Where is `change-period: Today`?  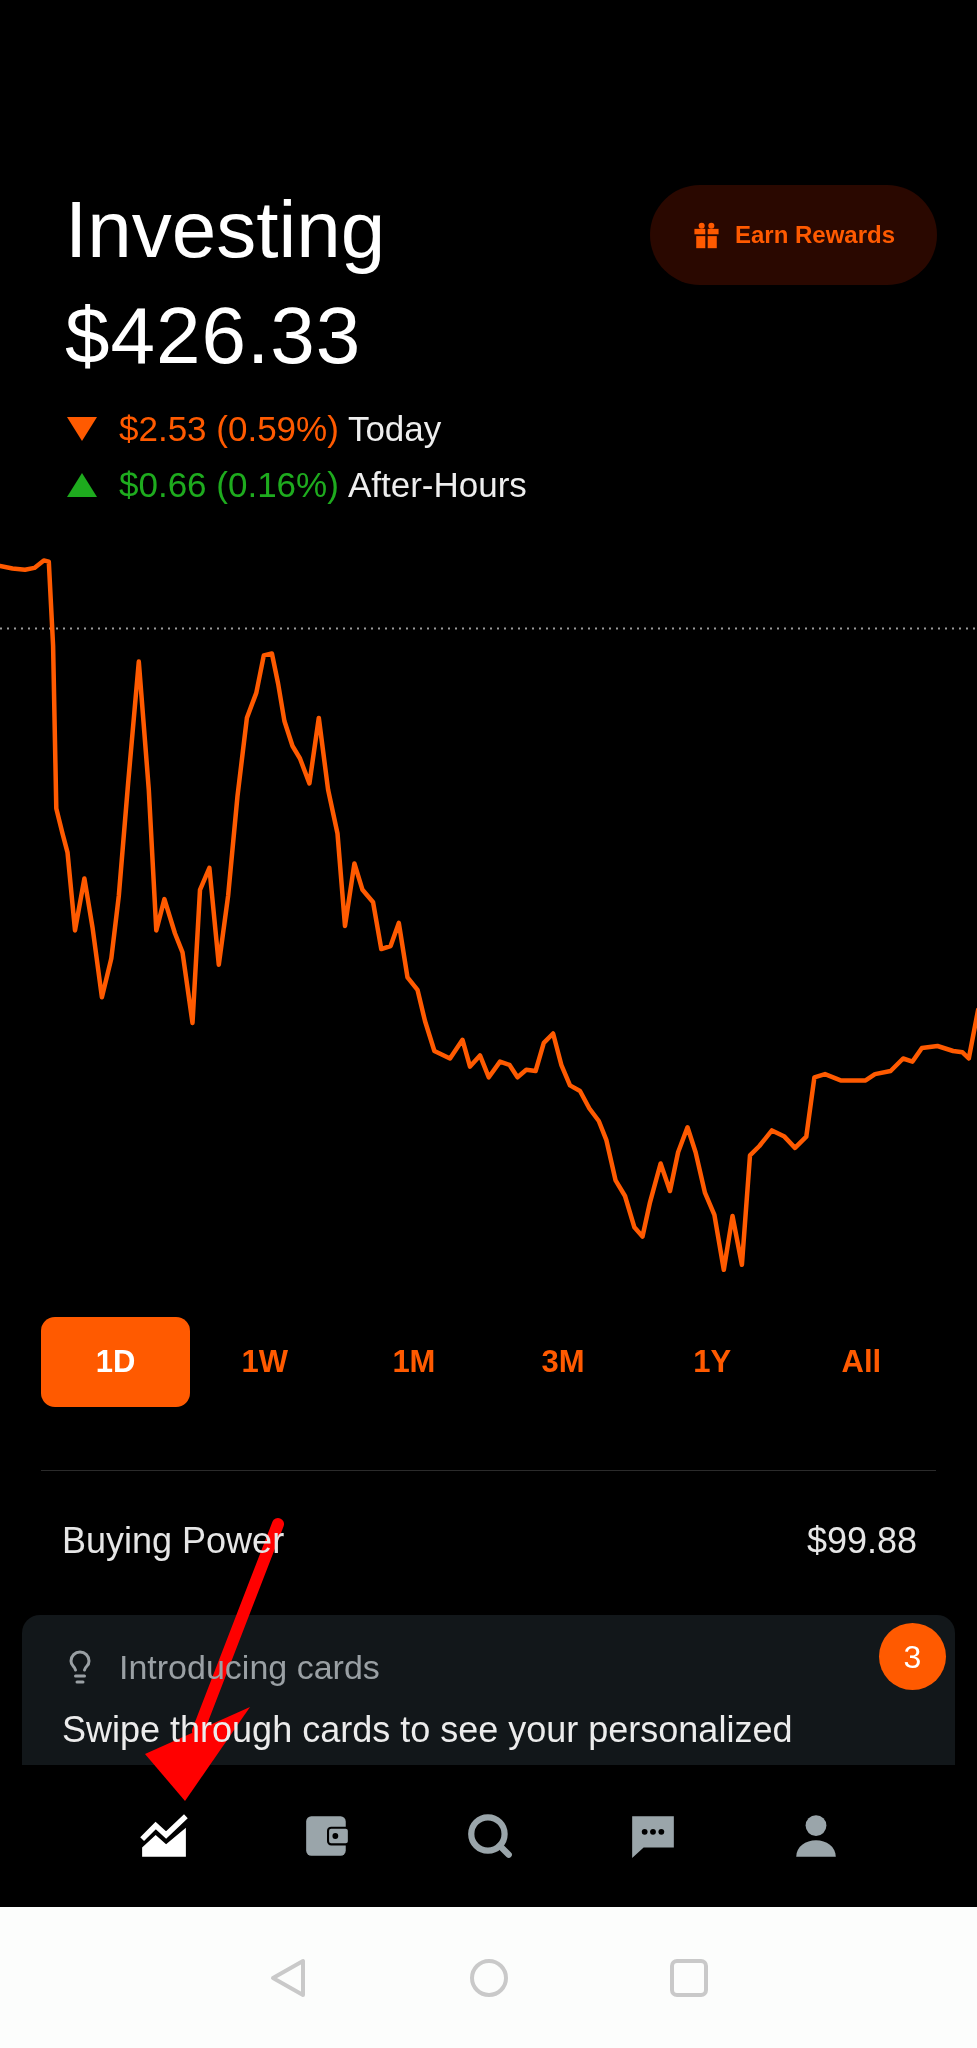
change-period: Today is located at coordinates (394, 428).